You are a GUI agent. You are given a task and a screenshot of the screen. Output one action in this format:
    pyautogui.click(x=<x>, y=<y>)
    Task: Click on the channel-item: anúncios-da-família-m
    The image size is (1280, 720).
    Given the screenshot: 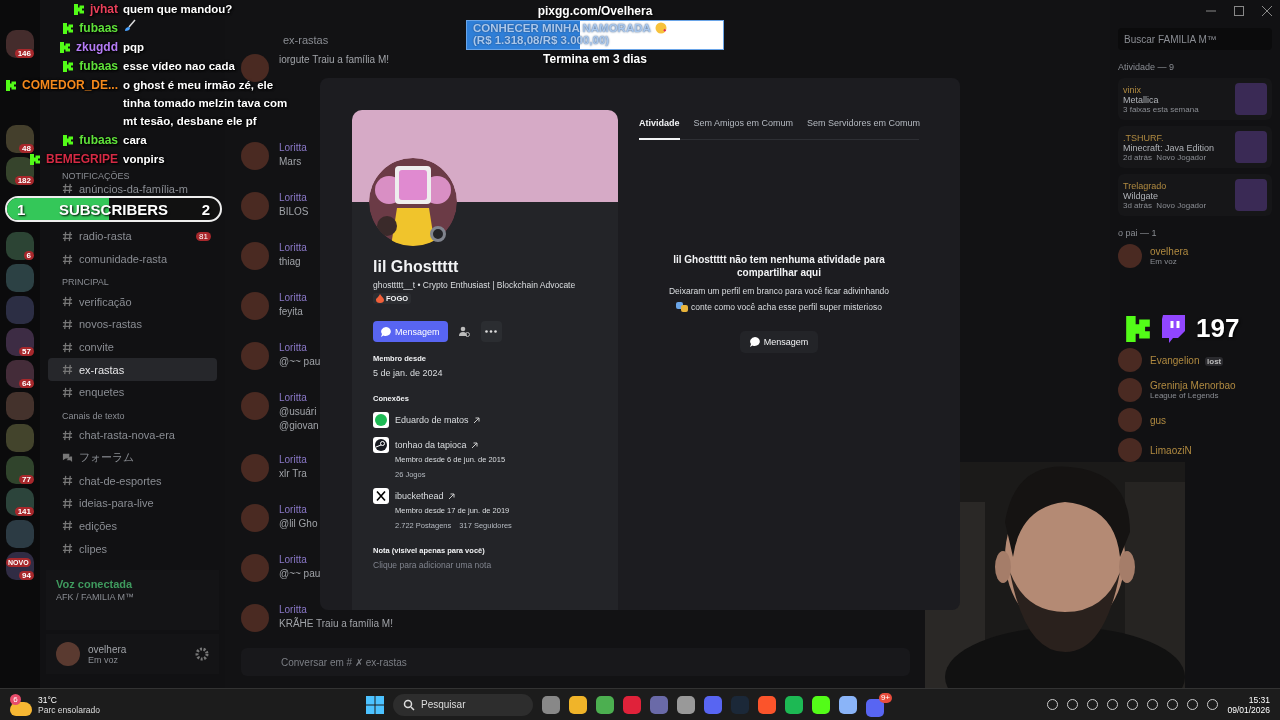 What is the action you would take?
    pyautogui.click(x=132, y=188)
    